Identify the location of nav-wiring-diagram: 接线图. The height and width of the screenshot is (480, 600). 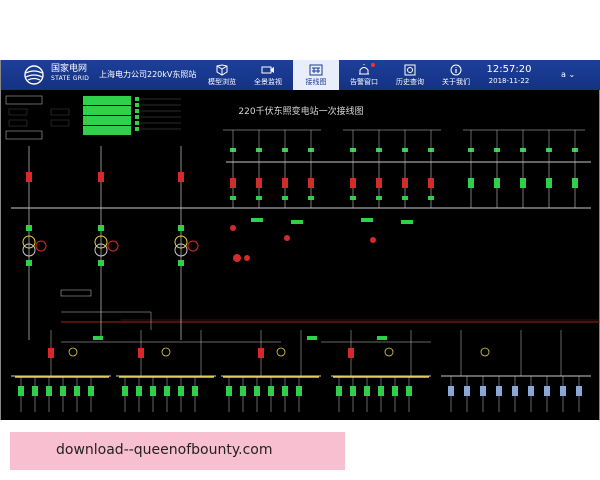
(316, 75).